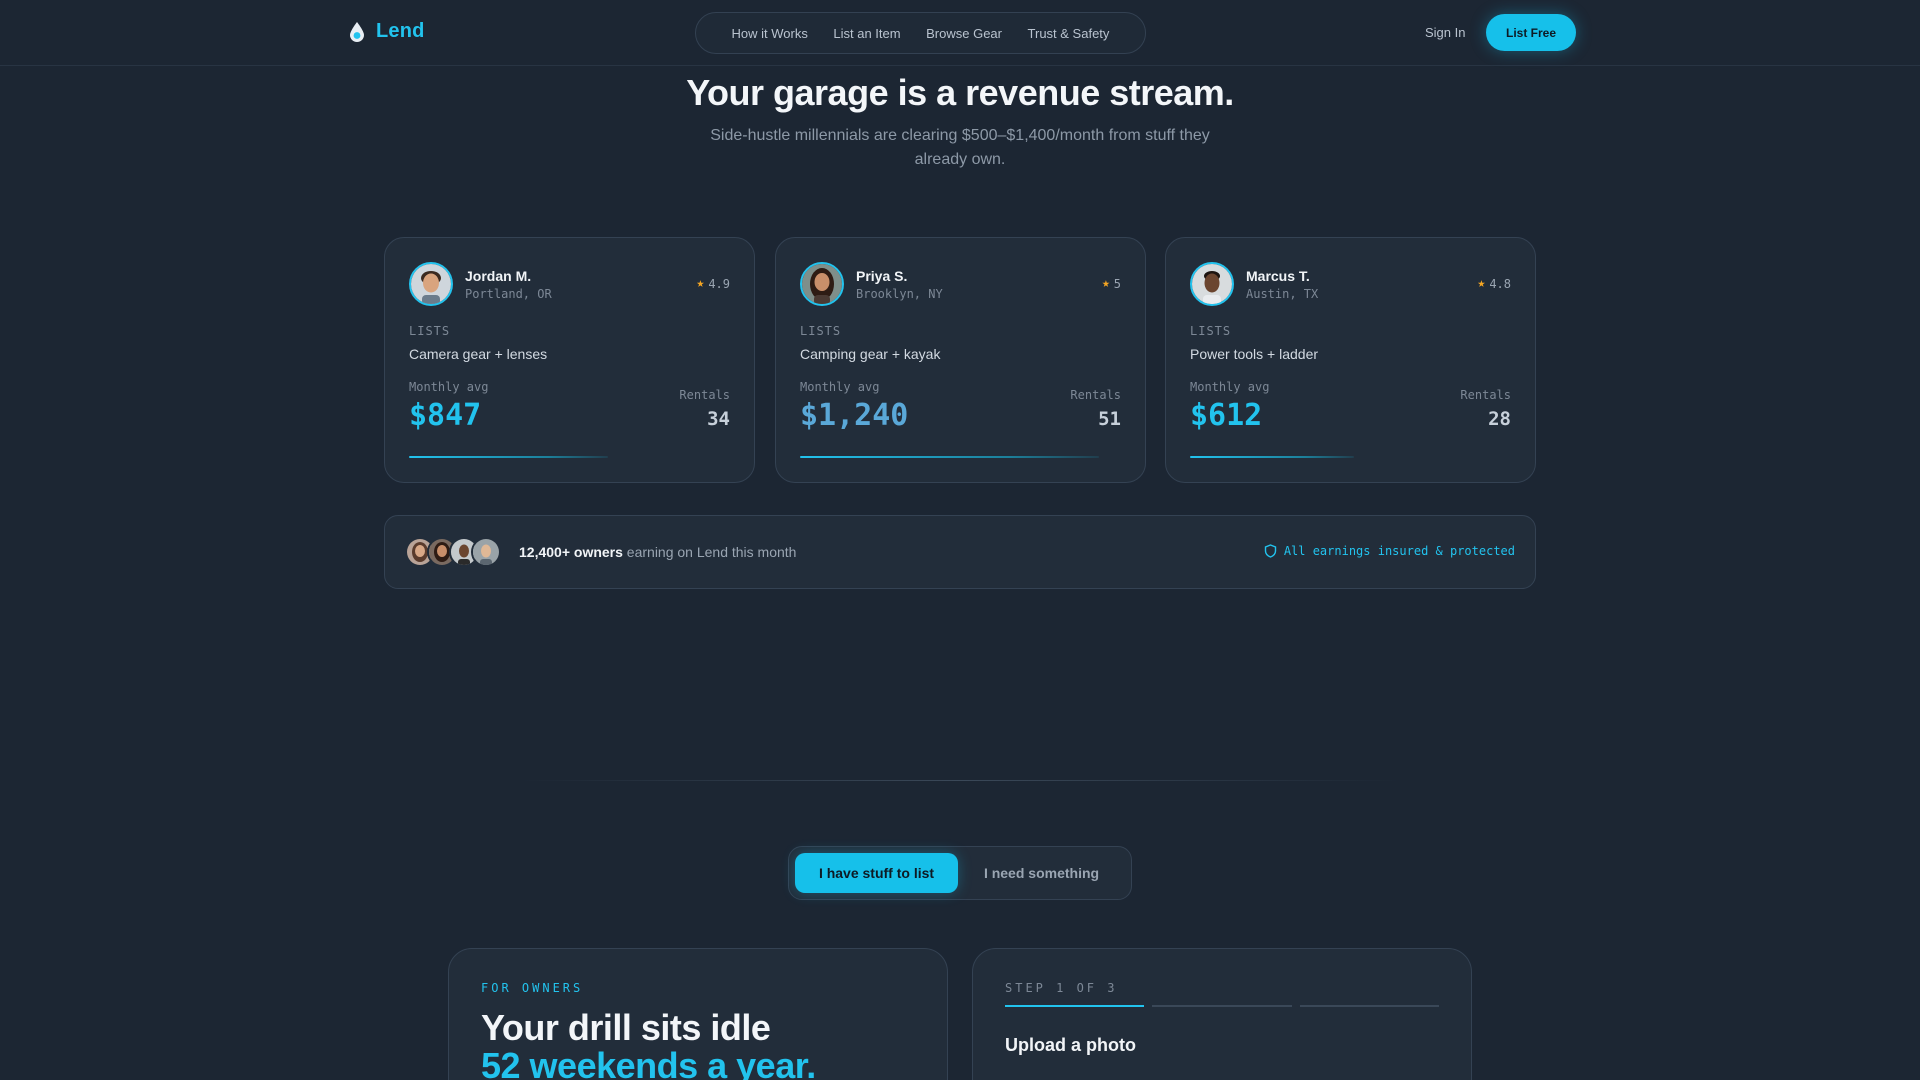  What do you see at coordinates (770, 33) in the screenshot?
I see `nav-link-how-it-works: How it Works` at bounding box center [770, 33].